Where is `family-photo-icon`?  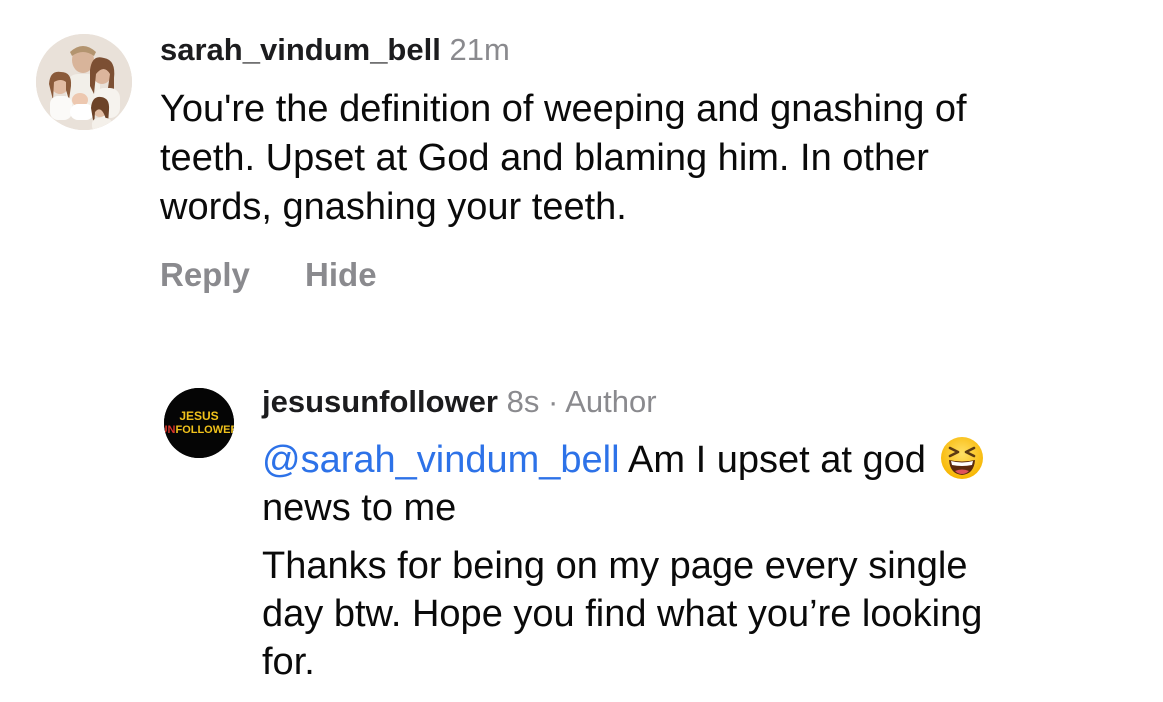
family-photo-icon is located at coordinates (84, 82).